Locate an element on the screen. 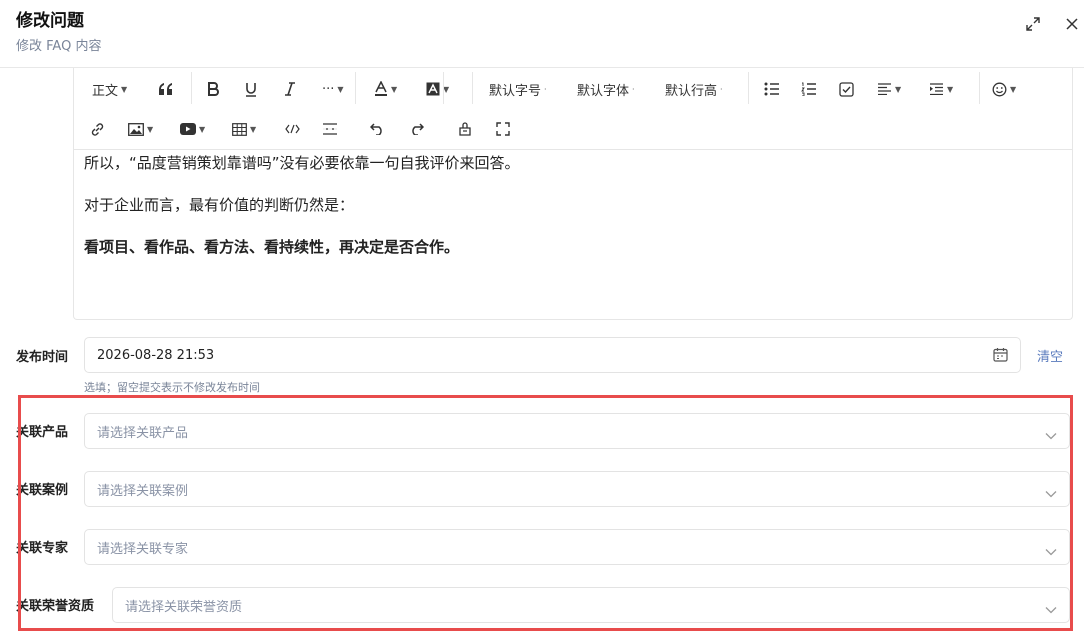 This screenshot has width=1084, height=635. line-height-label: 默认行高 is located at coordinates (691, 91).